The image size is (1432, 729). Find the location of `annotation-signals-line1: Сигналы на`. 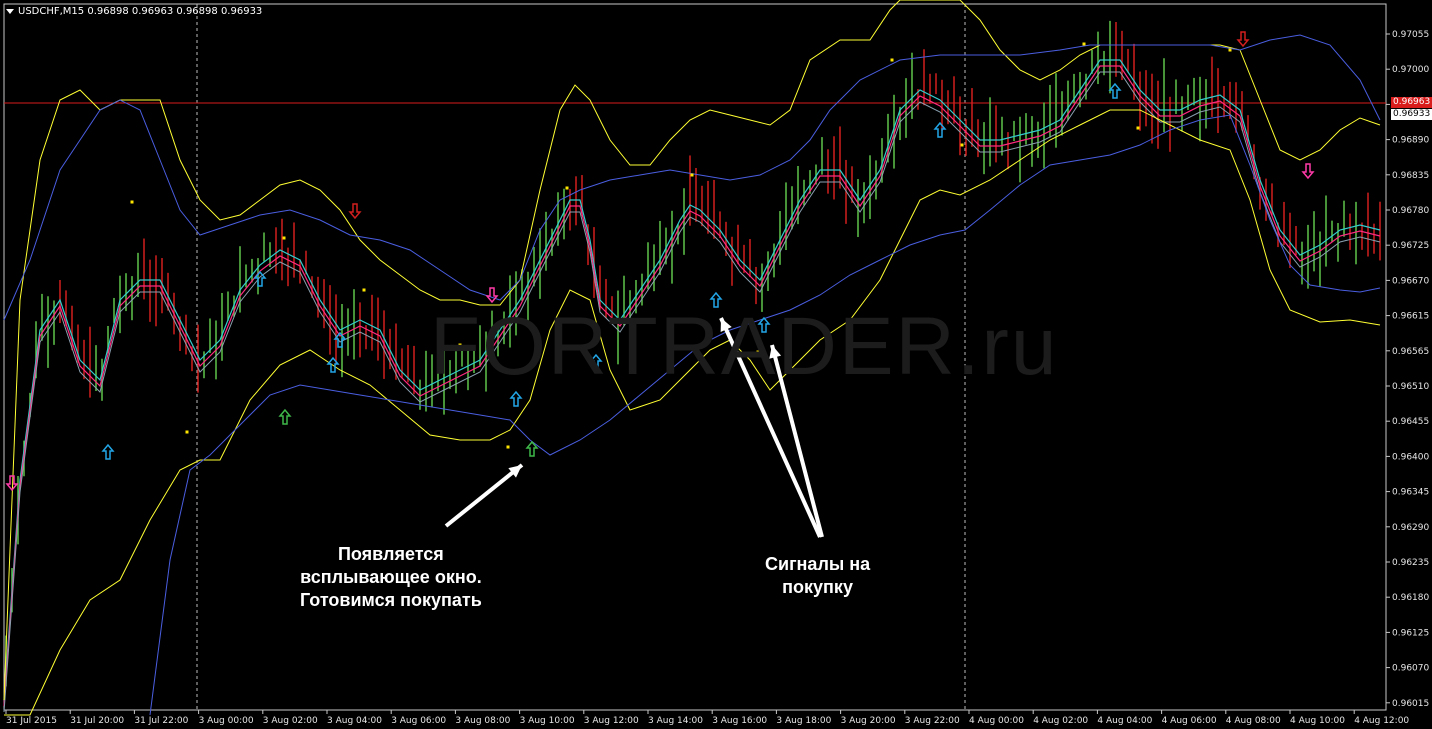

annotation-signals-line1: Сигналы на is located at coordinates (818, 564).